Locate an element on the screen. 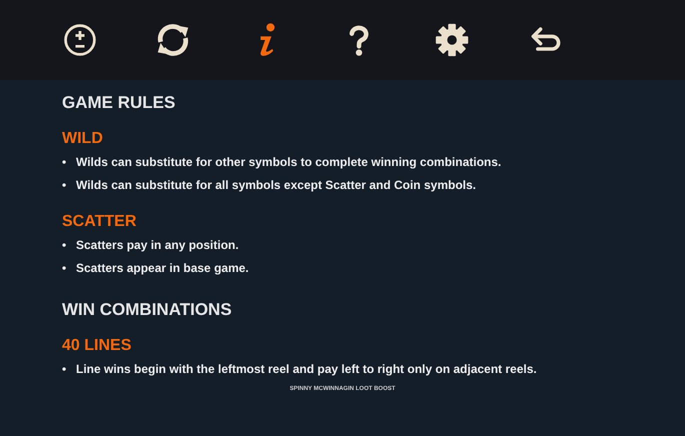 The image size is (685, 436). rule-text: Wilds can substitute for other symbols to complete winning combinations. is located at coordinates (289, 162).